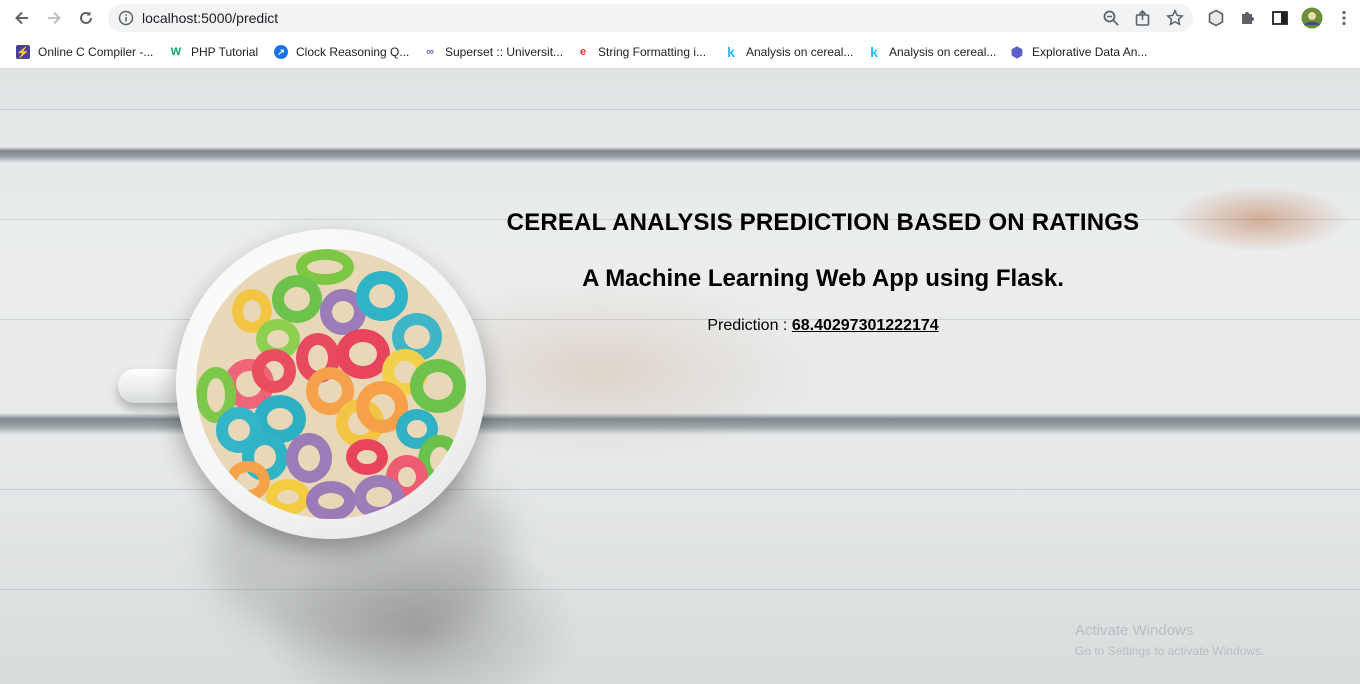  Describe the element at coordinates (650, 18) in the screenshot. I see `address-bar: localhost:5000/predict` at that location.